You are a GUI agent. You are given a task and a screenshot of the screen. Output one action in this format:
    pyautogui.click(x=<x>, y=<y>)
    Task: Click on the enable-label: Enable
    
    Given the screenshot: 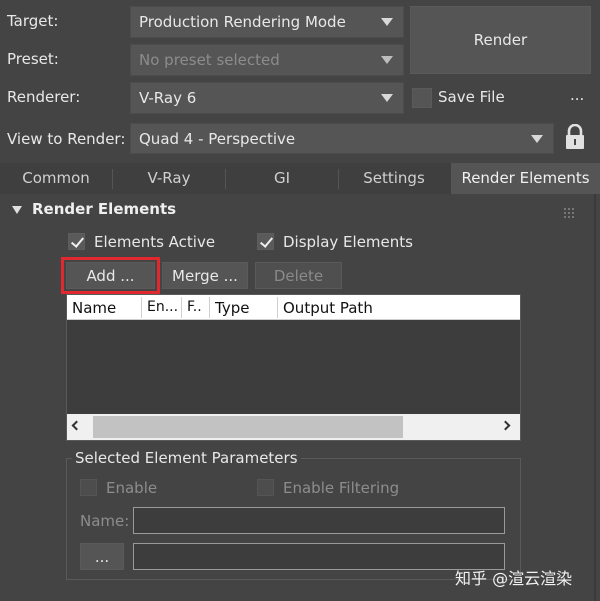 What is the action you would take?
    pyautogui.click(x=132, y=488)
    